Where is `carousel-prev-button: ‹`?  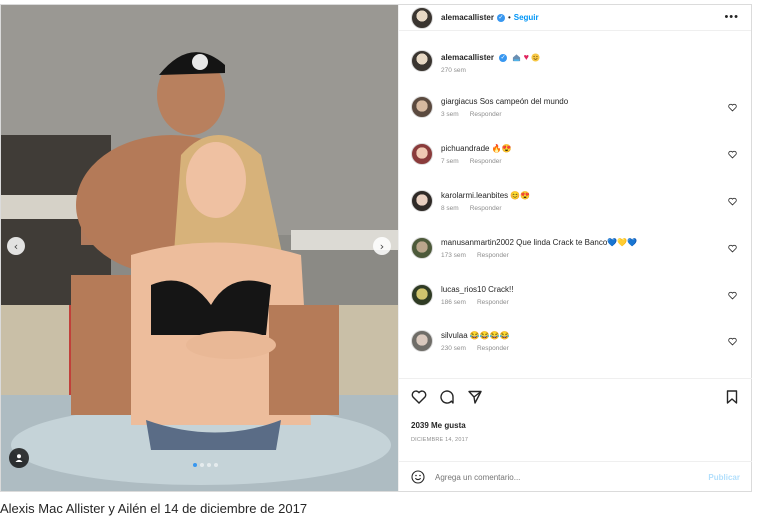
carousel-prev-button: ‹ is located at coordinates (16, 246).